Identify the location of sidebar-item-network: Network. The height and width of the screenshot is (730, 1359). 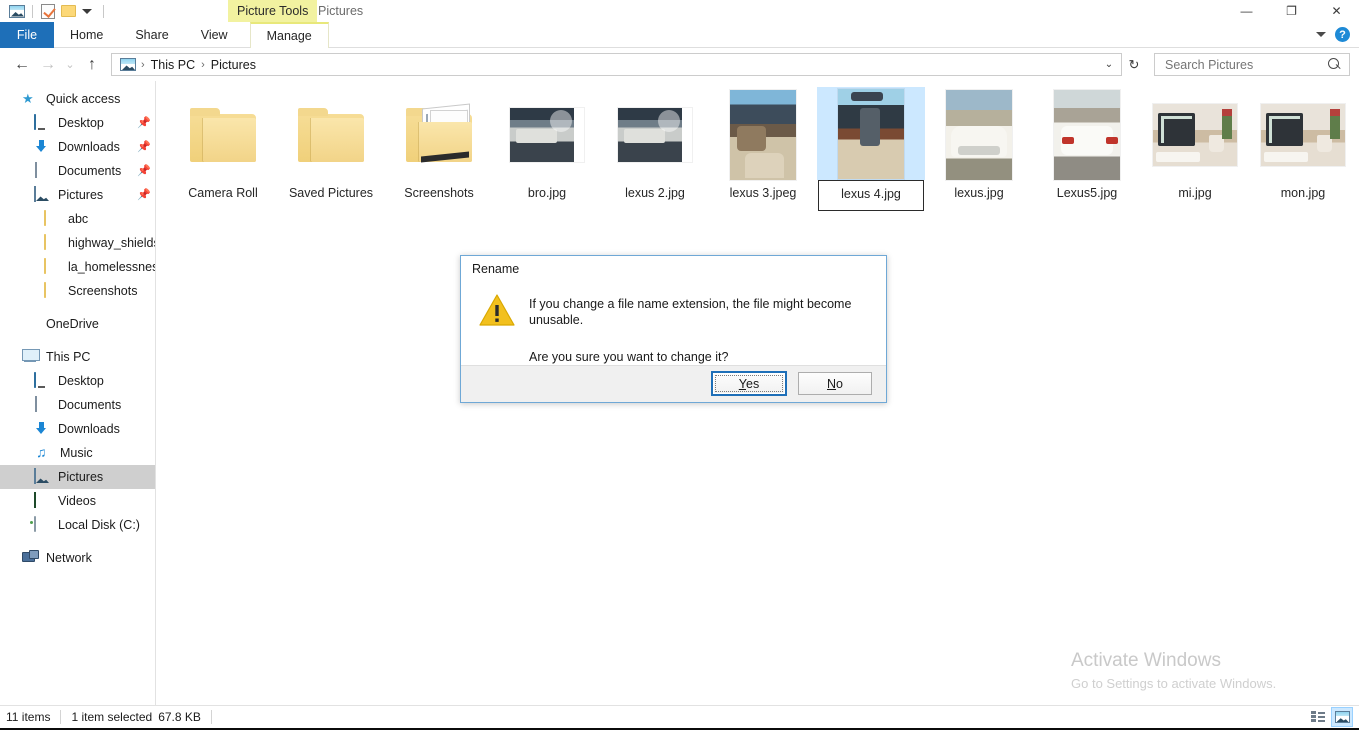
(77, 558).